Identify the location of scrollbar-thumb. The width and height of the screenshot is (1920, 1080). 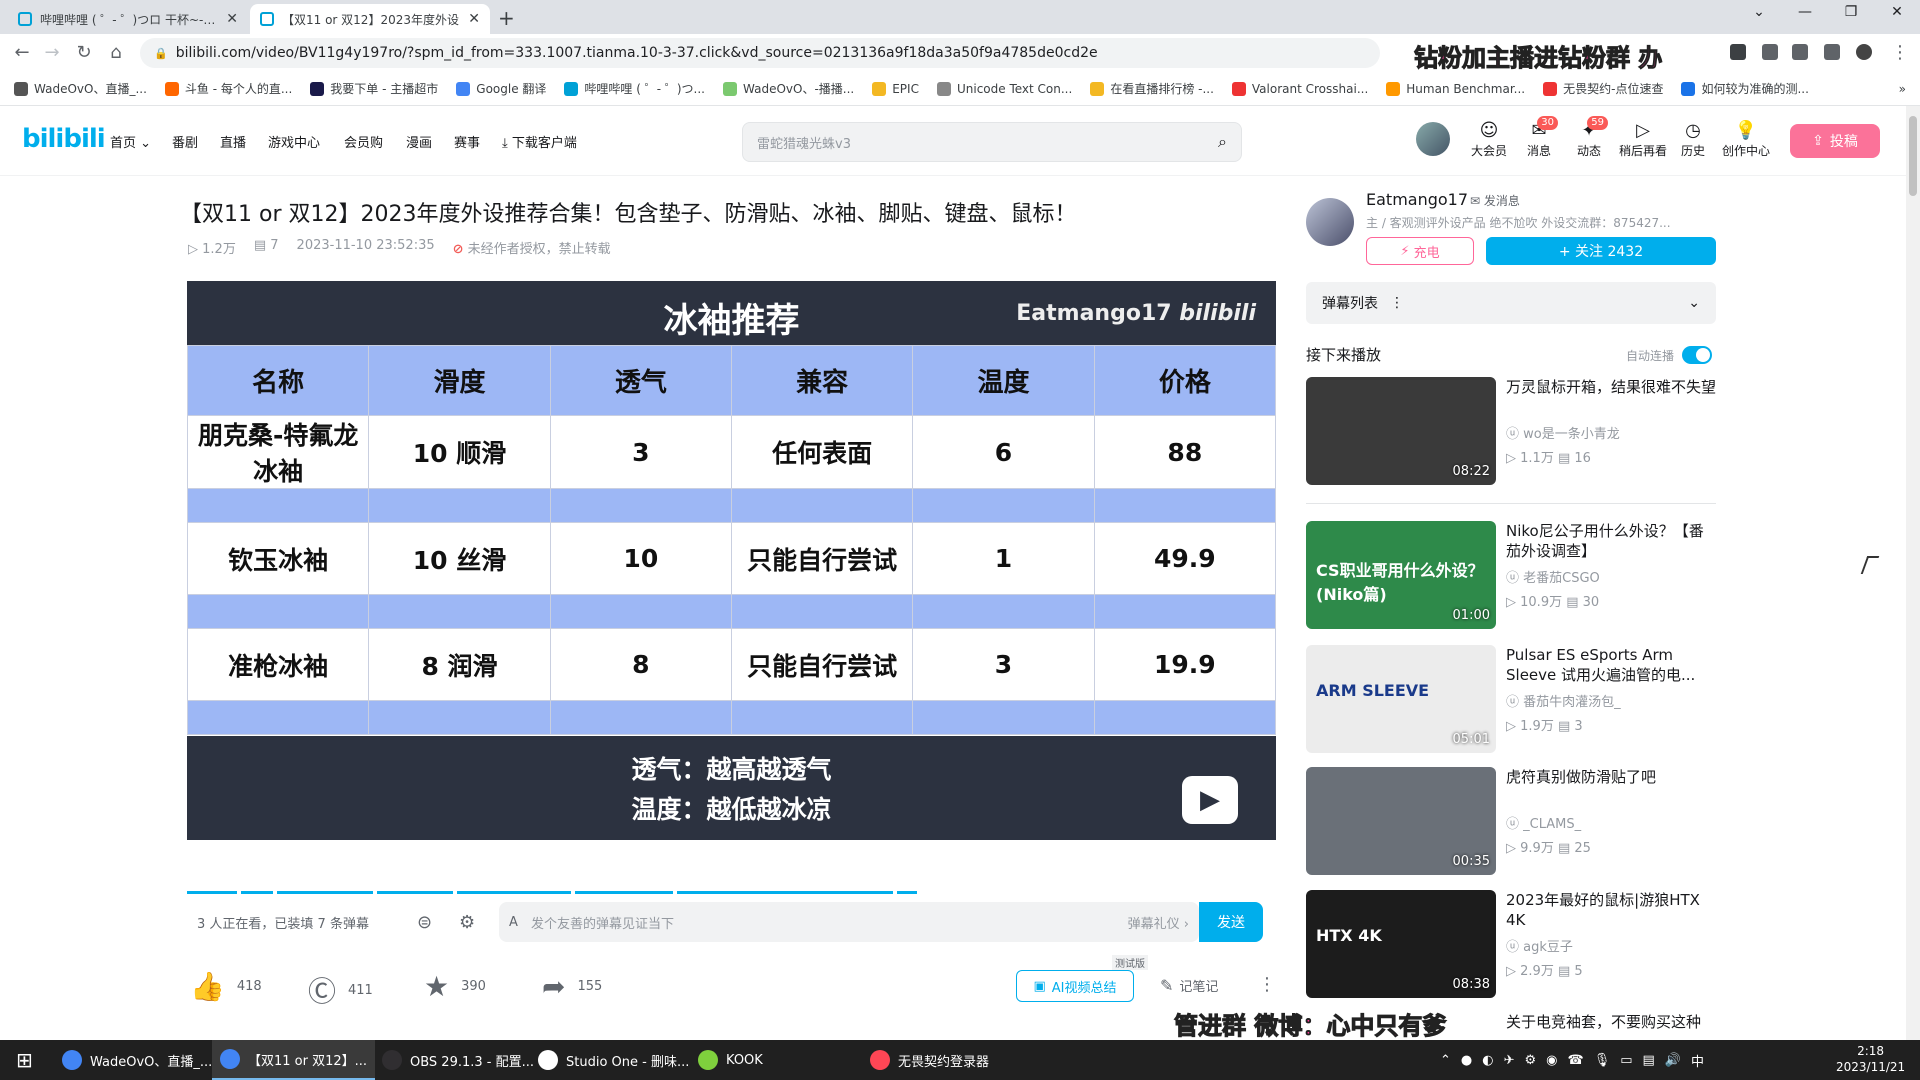
(1913, 156).